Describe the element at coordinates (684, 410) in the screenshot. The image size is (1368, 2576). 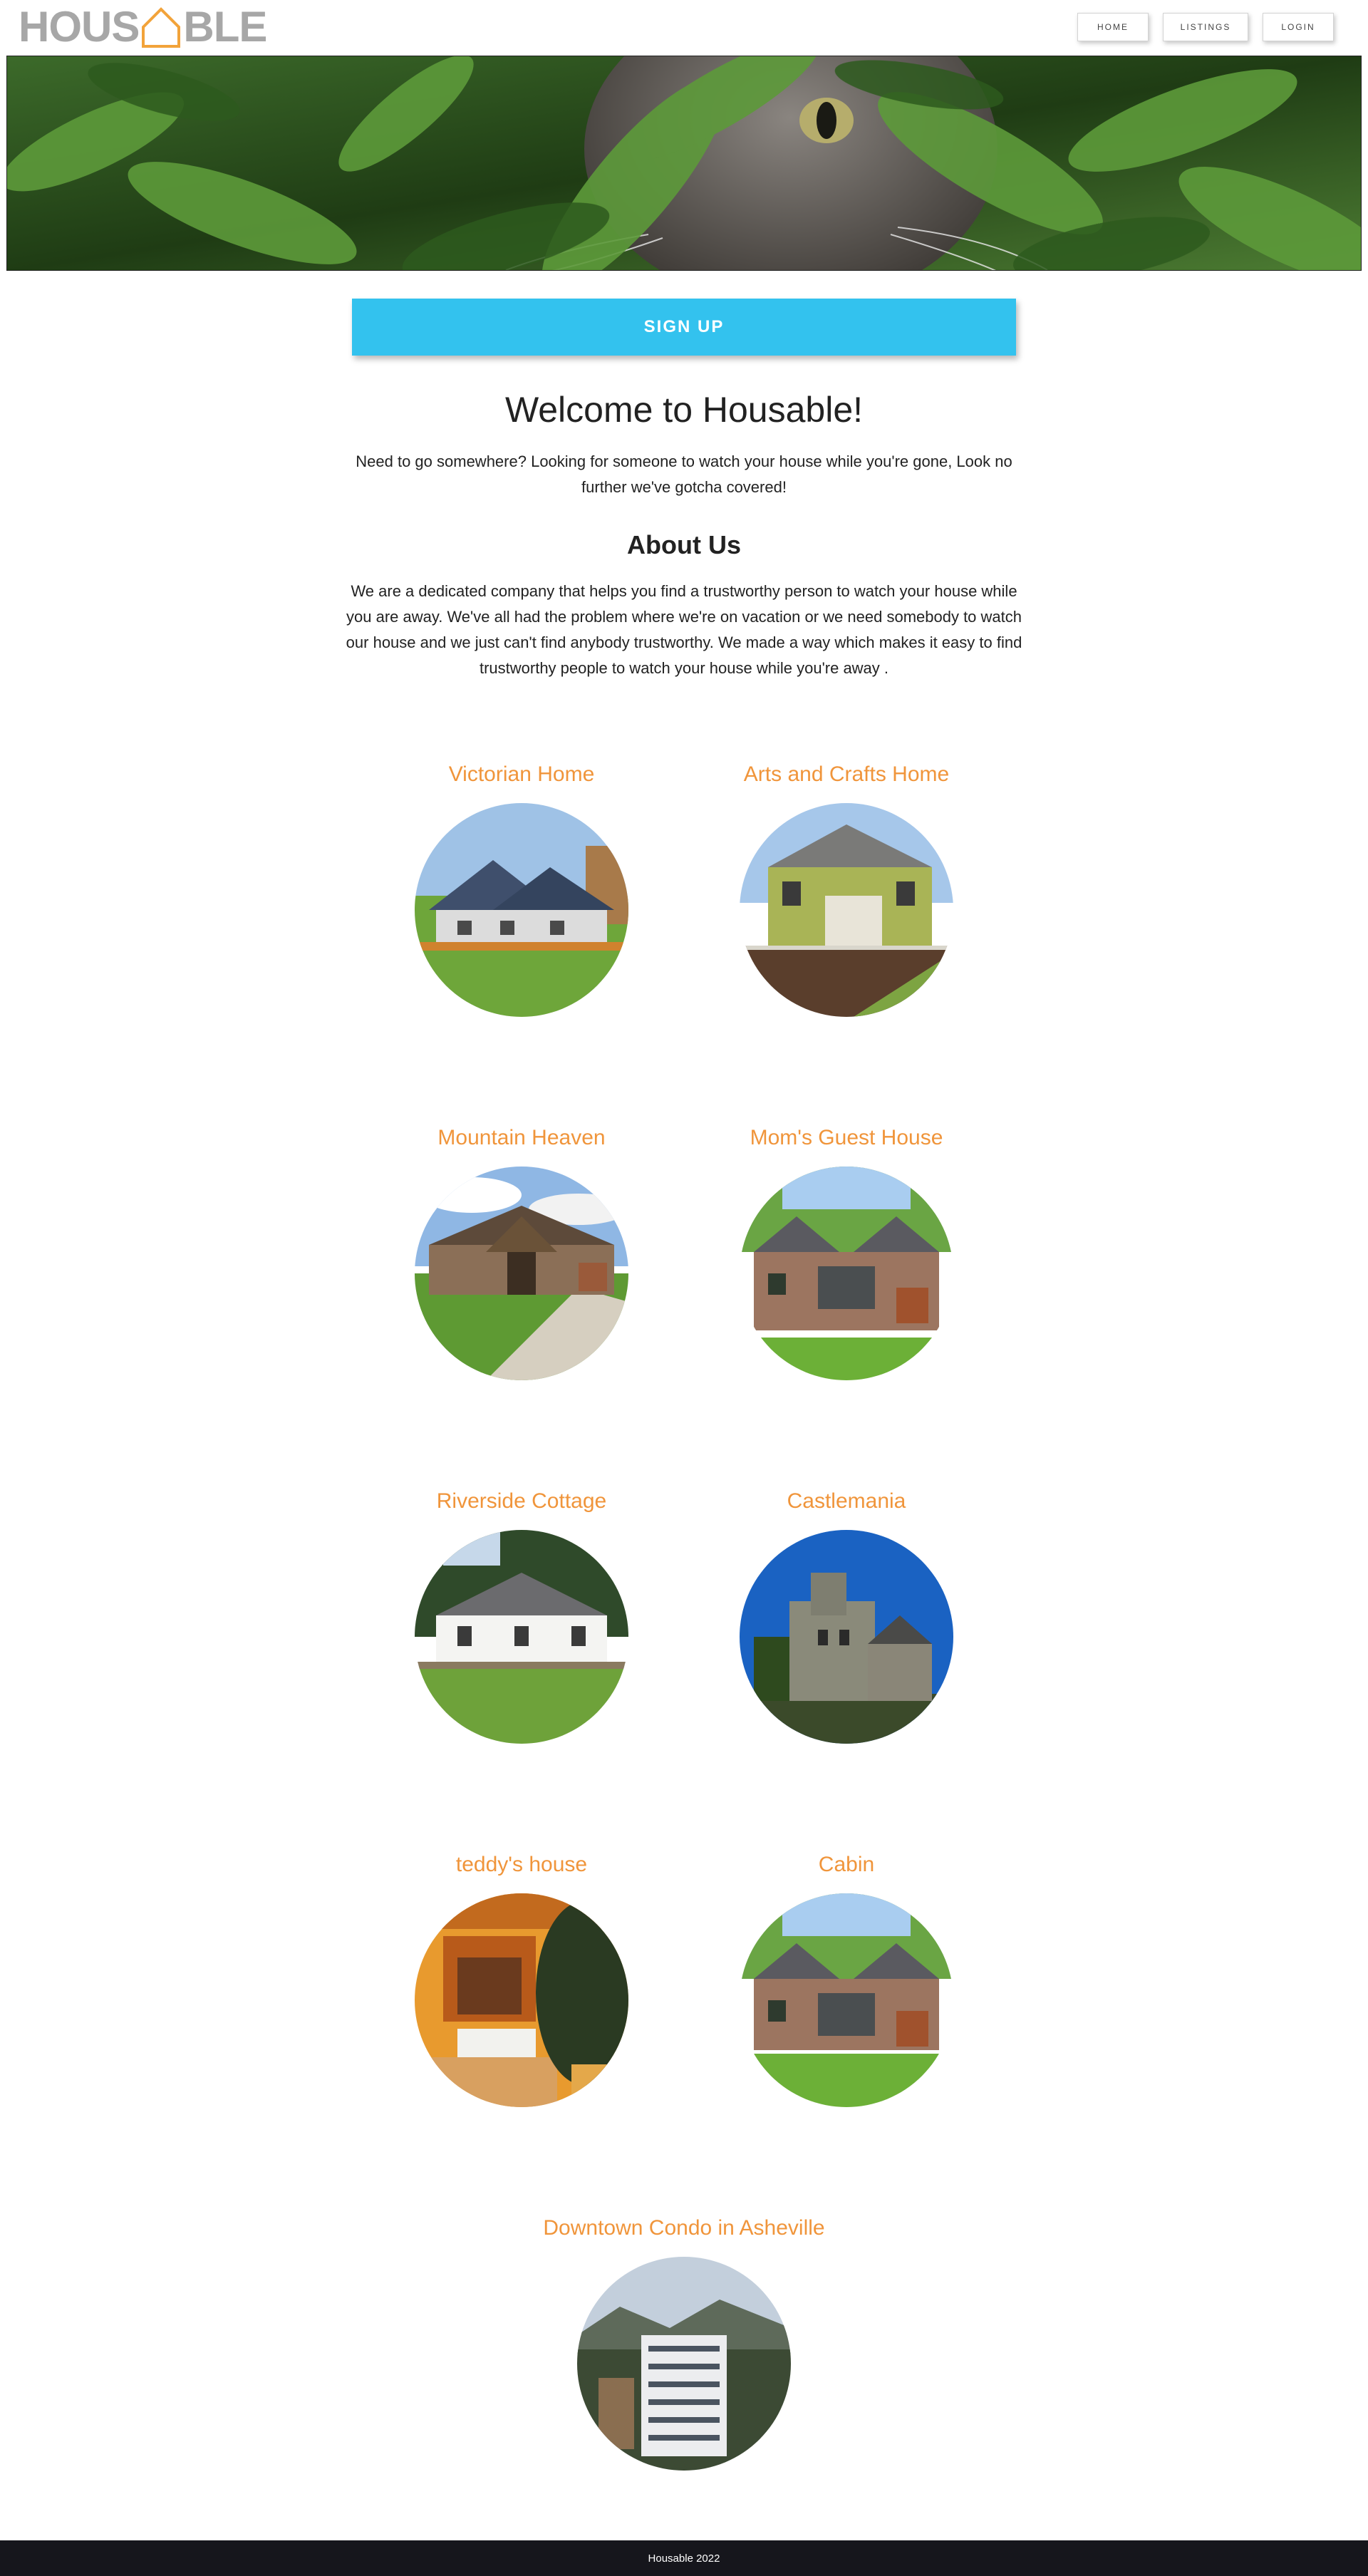
I see `welcome-title: Welcome to Housable!` at that location.